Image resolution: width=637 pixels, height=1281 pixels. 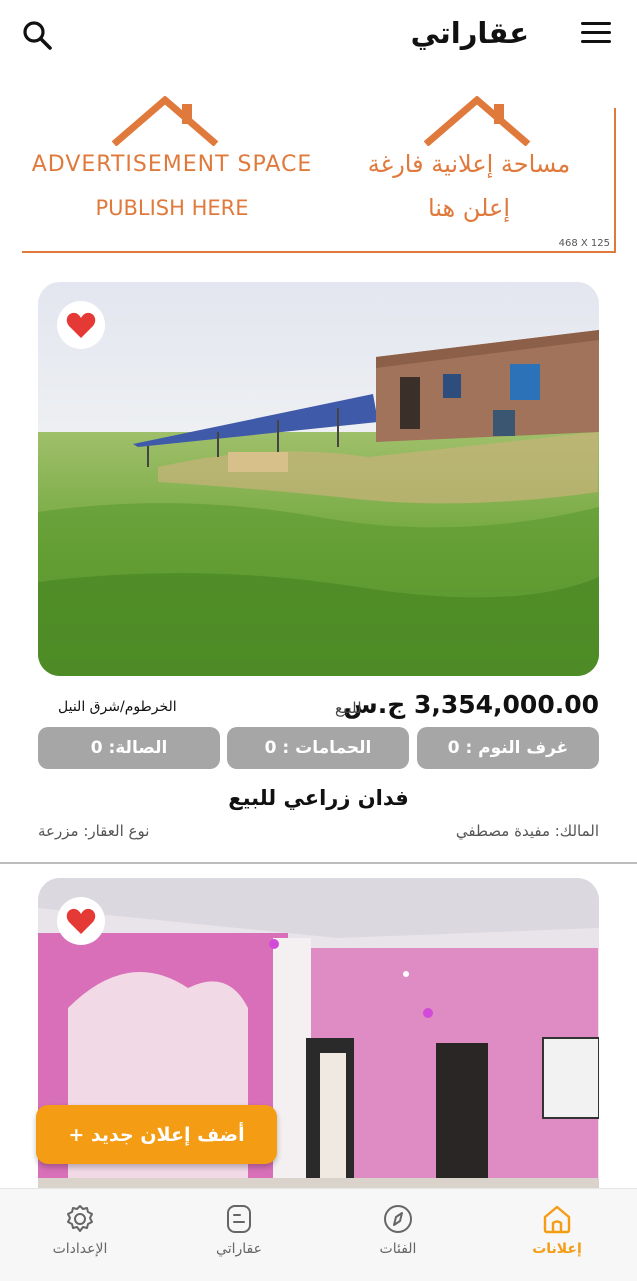 I want to click on ad-subtitle-ar: إعلن هنا, so click(x=469, y=208).